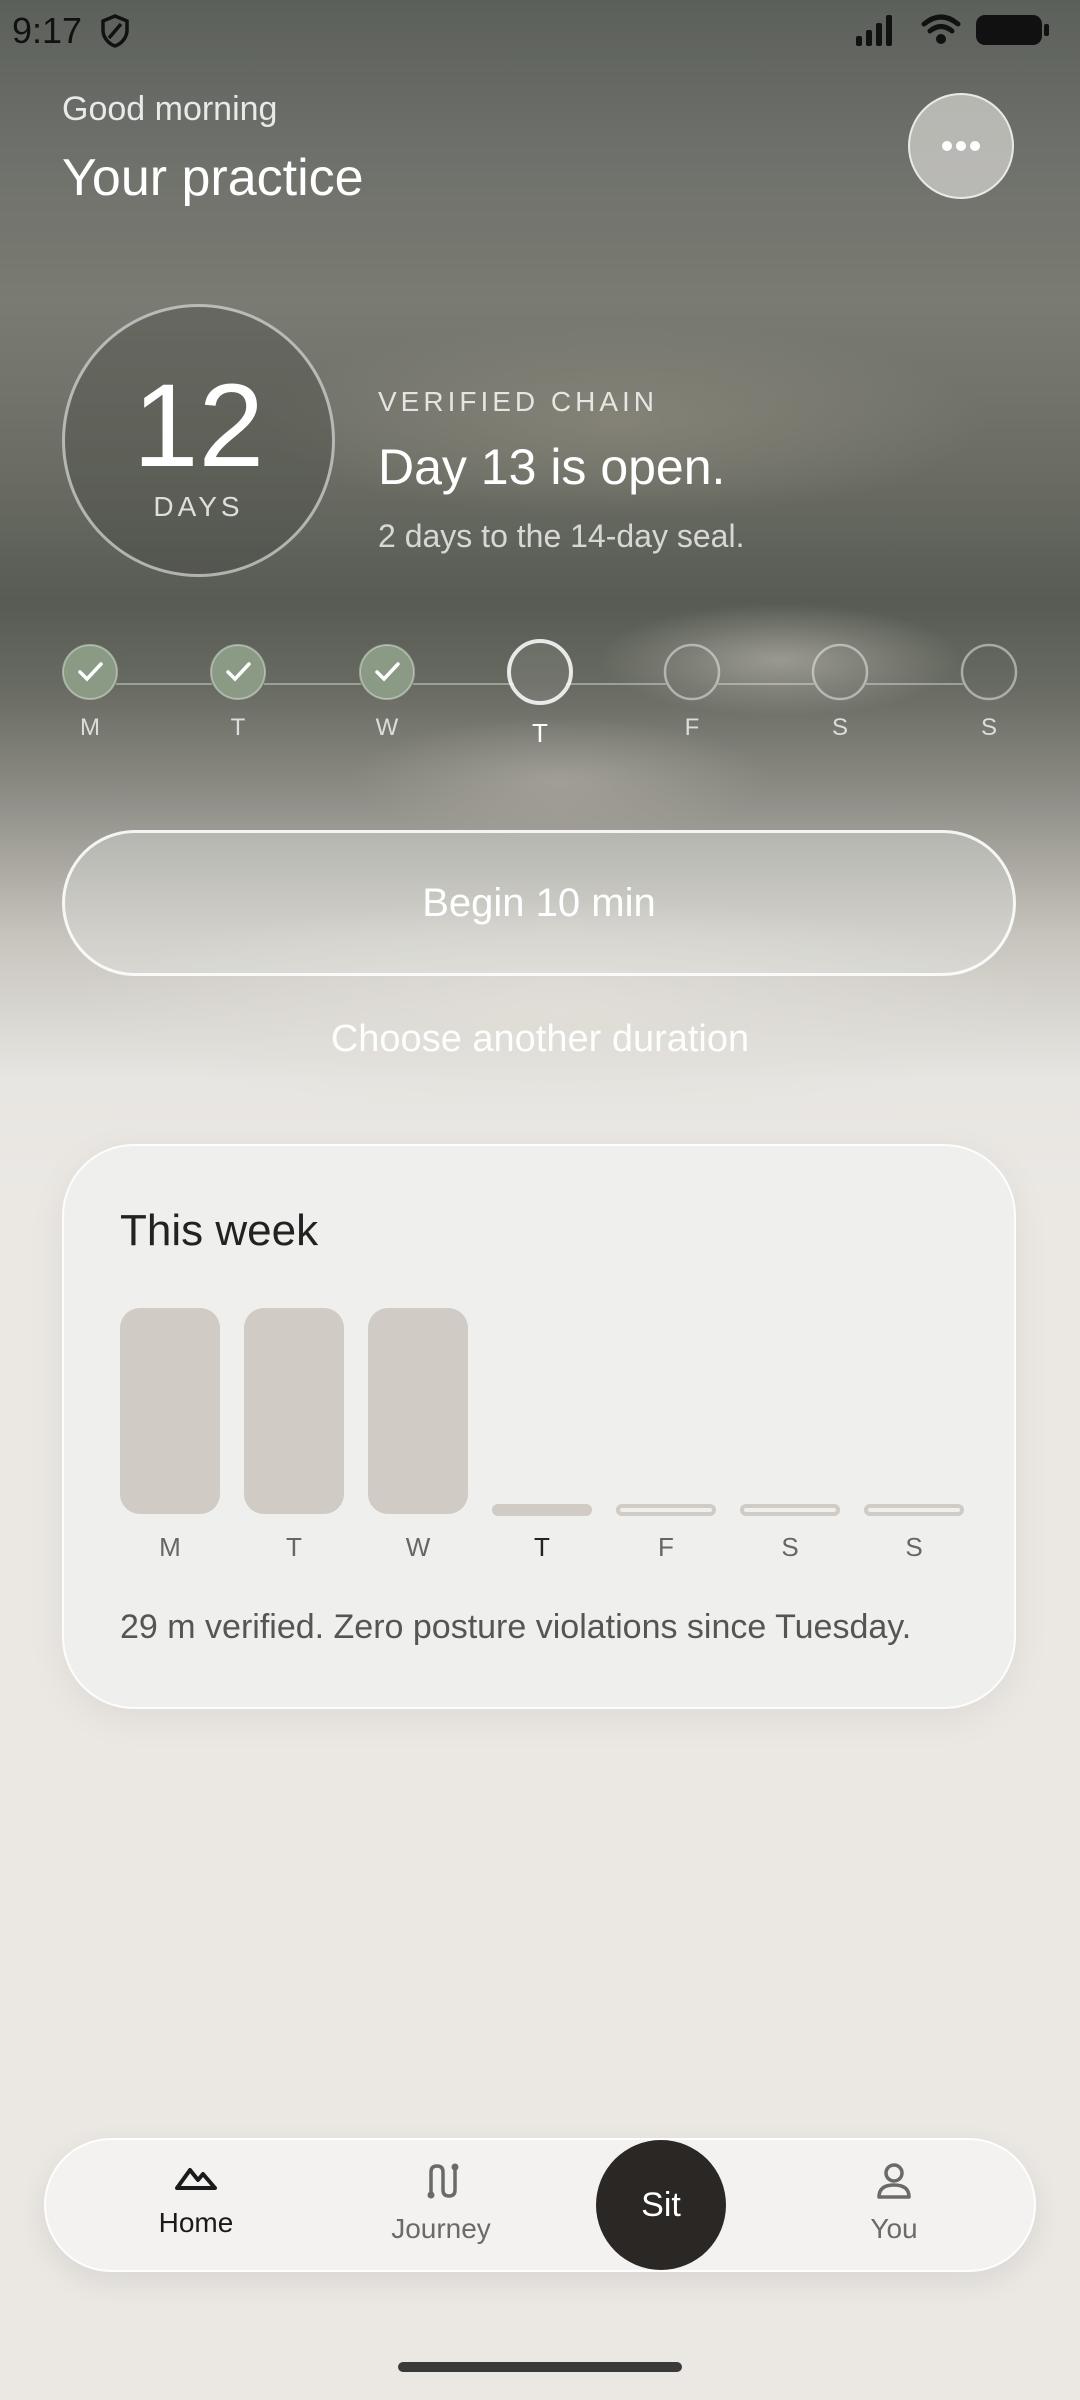  What do you see at coordinates (894, 2203) in the screenshot?
I see `nav-you: You` at bounding box center [894, 2203].